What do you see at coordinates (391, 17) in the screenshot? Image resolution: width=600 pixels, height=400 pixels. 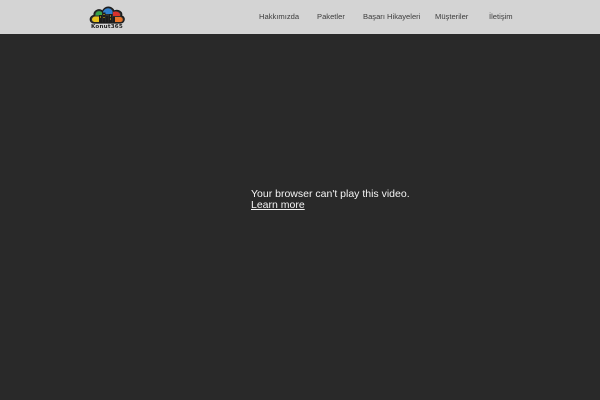 I see `nav-link-basari-hikayeleri: Başarı Hikayeleri` at bounding box center [391, 17].